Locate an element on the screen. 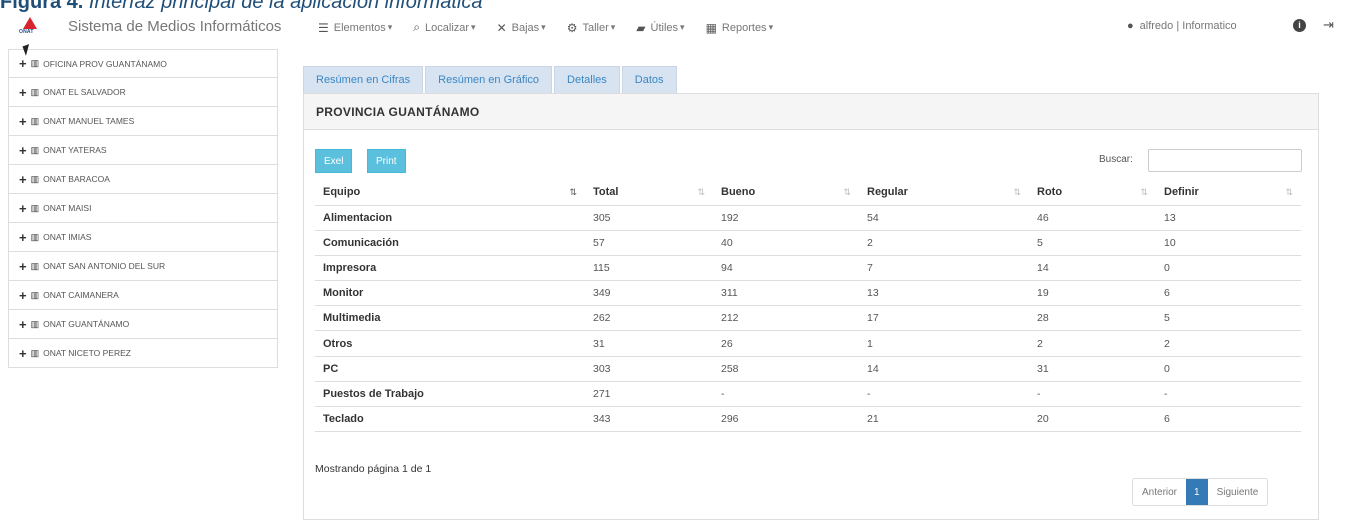  cell-equipo: PC is located at coordinates (450, 369).